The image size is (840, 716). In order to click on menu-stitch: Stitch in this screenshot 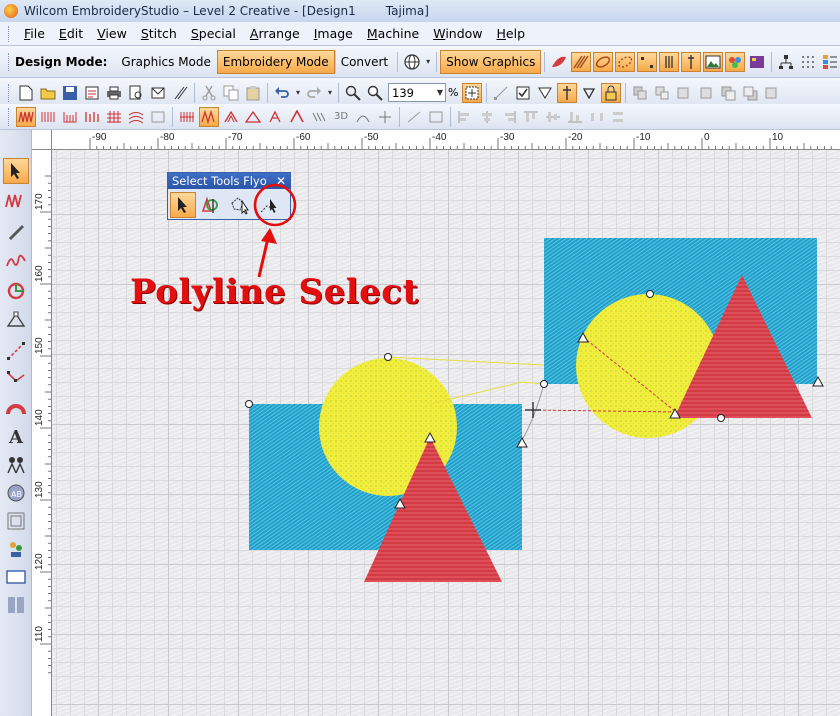, I will do `click(159, 33)`.